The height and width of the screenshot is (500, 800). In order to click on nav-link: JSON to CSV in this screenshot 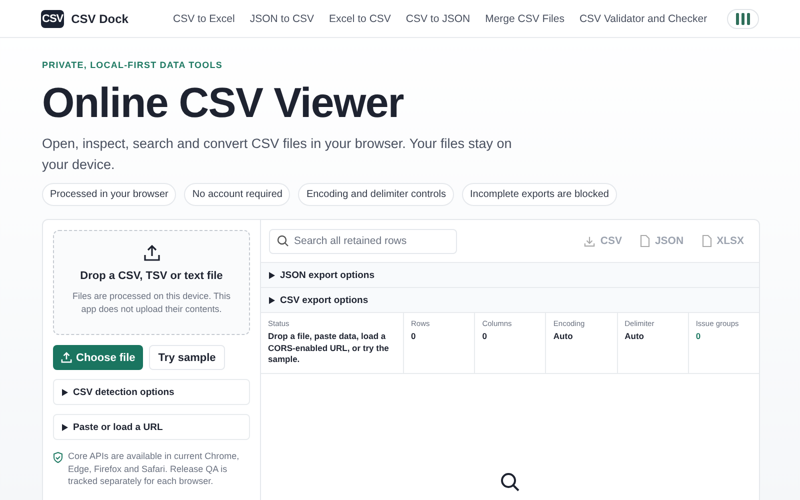, I will do `click(282, 18)`.